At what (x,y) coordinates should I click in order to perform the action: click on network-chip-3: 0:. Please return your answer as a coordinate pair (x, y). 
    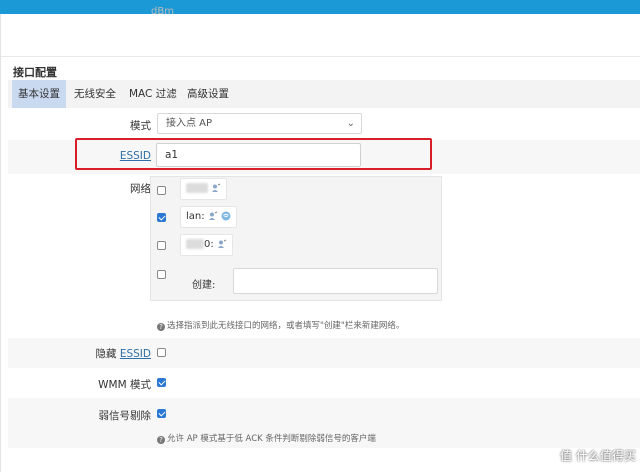
    Looking at the image, I should click on (206, 245).